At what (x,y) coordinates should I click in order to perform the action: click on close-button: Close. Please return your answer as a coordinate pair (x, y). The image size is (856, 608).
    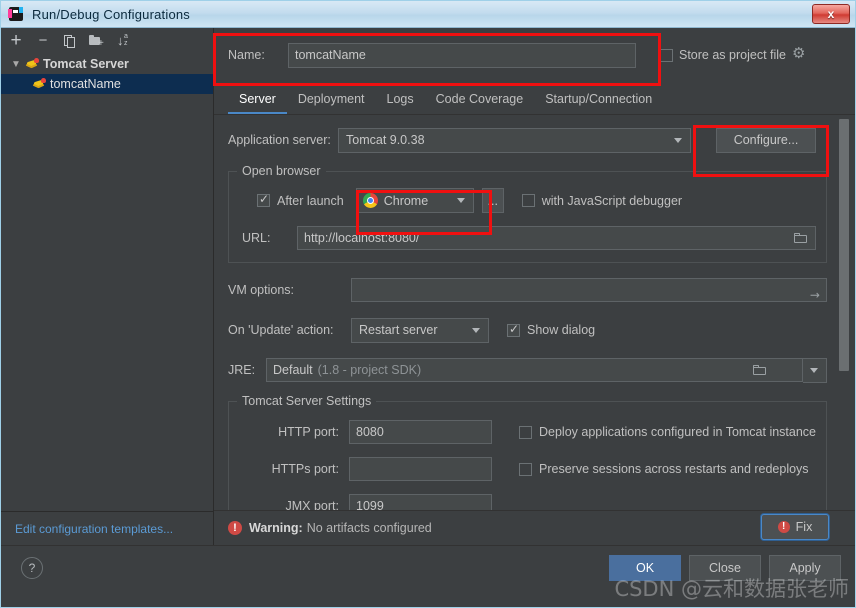
    Looking at the image, I should click on (725, 568).